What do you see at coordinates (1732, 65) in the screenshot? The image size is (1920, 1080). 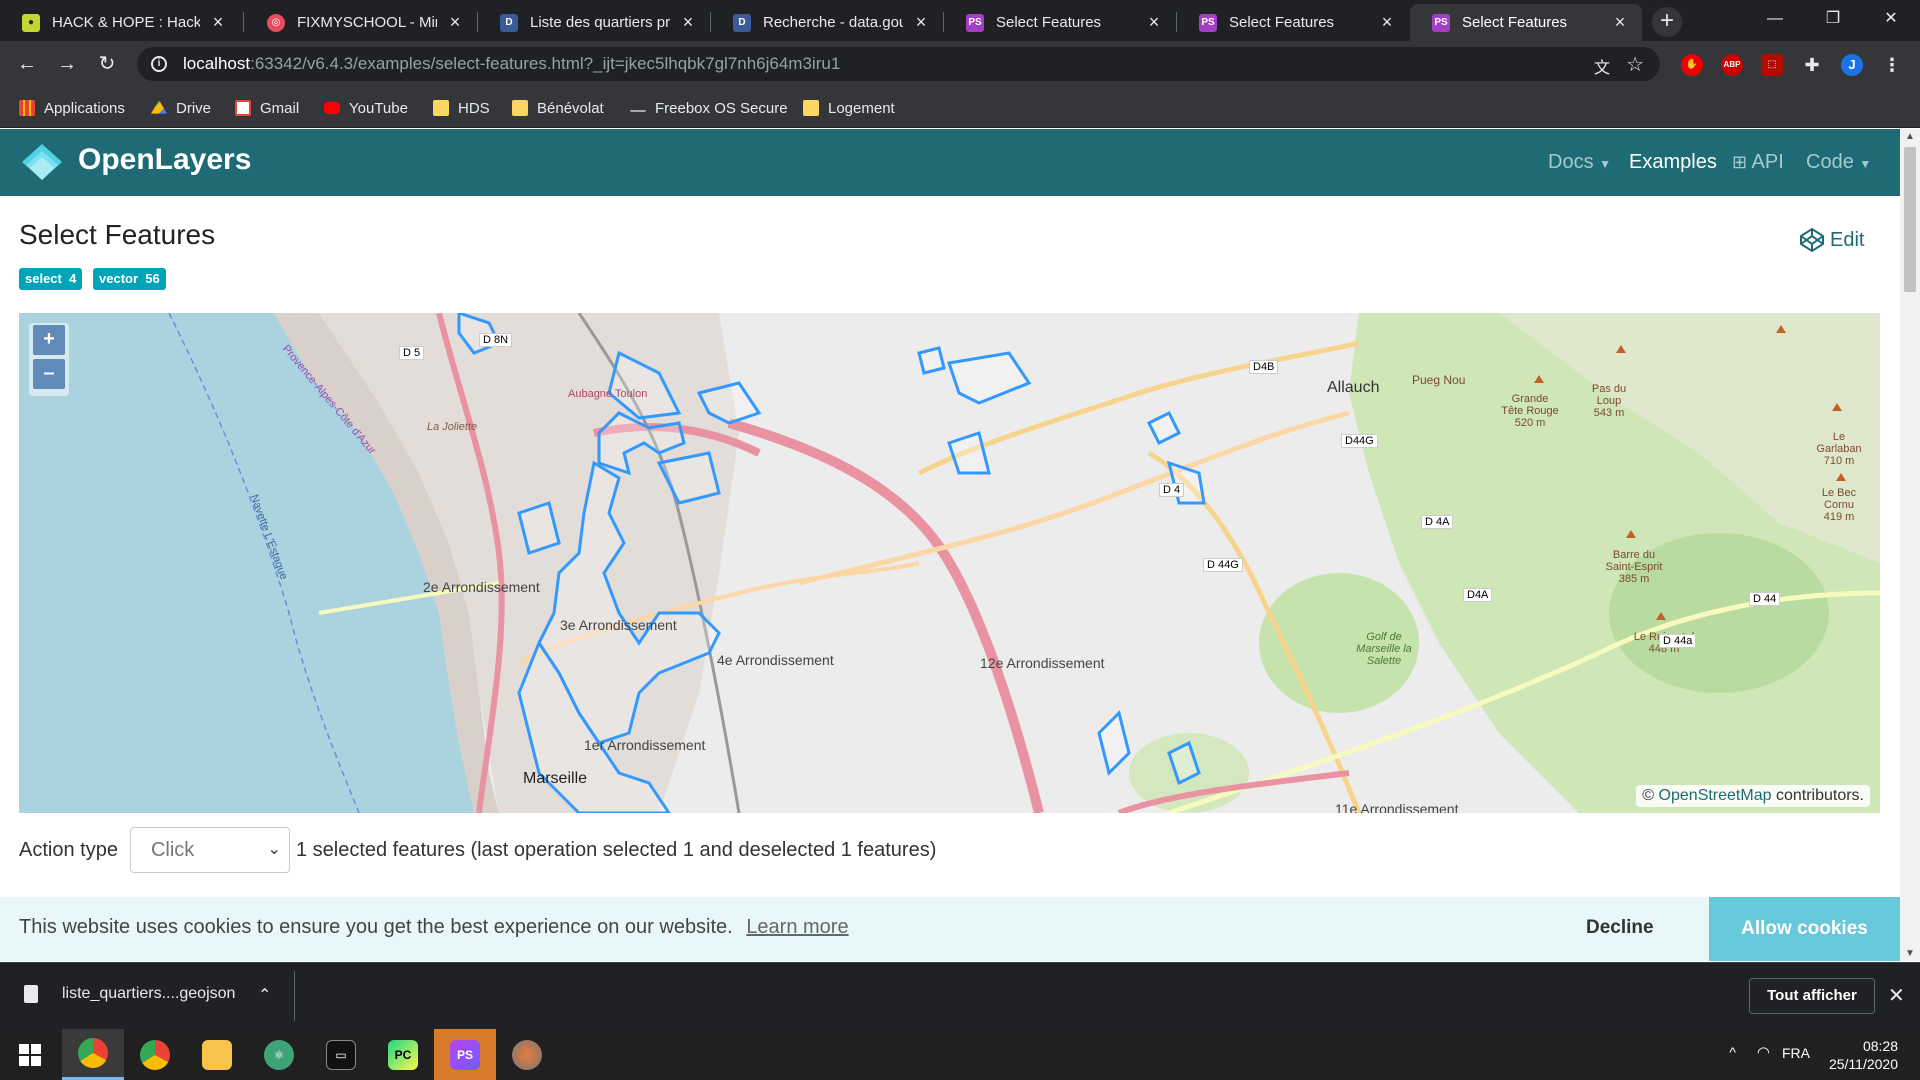 I see `abp-icon: ABP` at bounding box center [1732, 65].